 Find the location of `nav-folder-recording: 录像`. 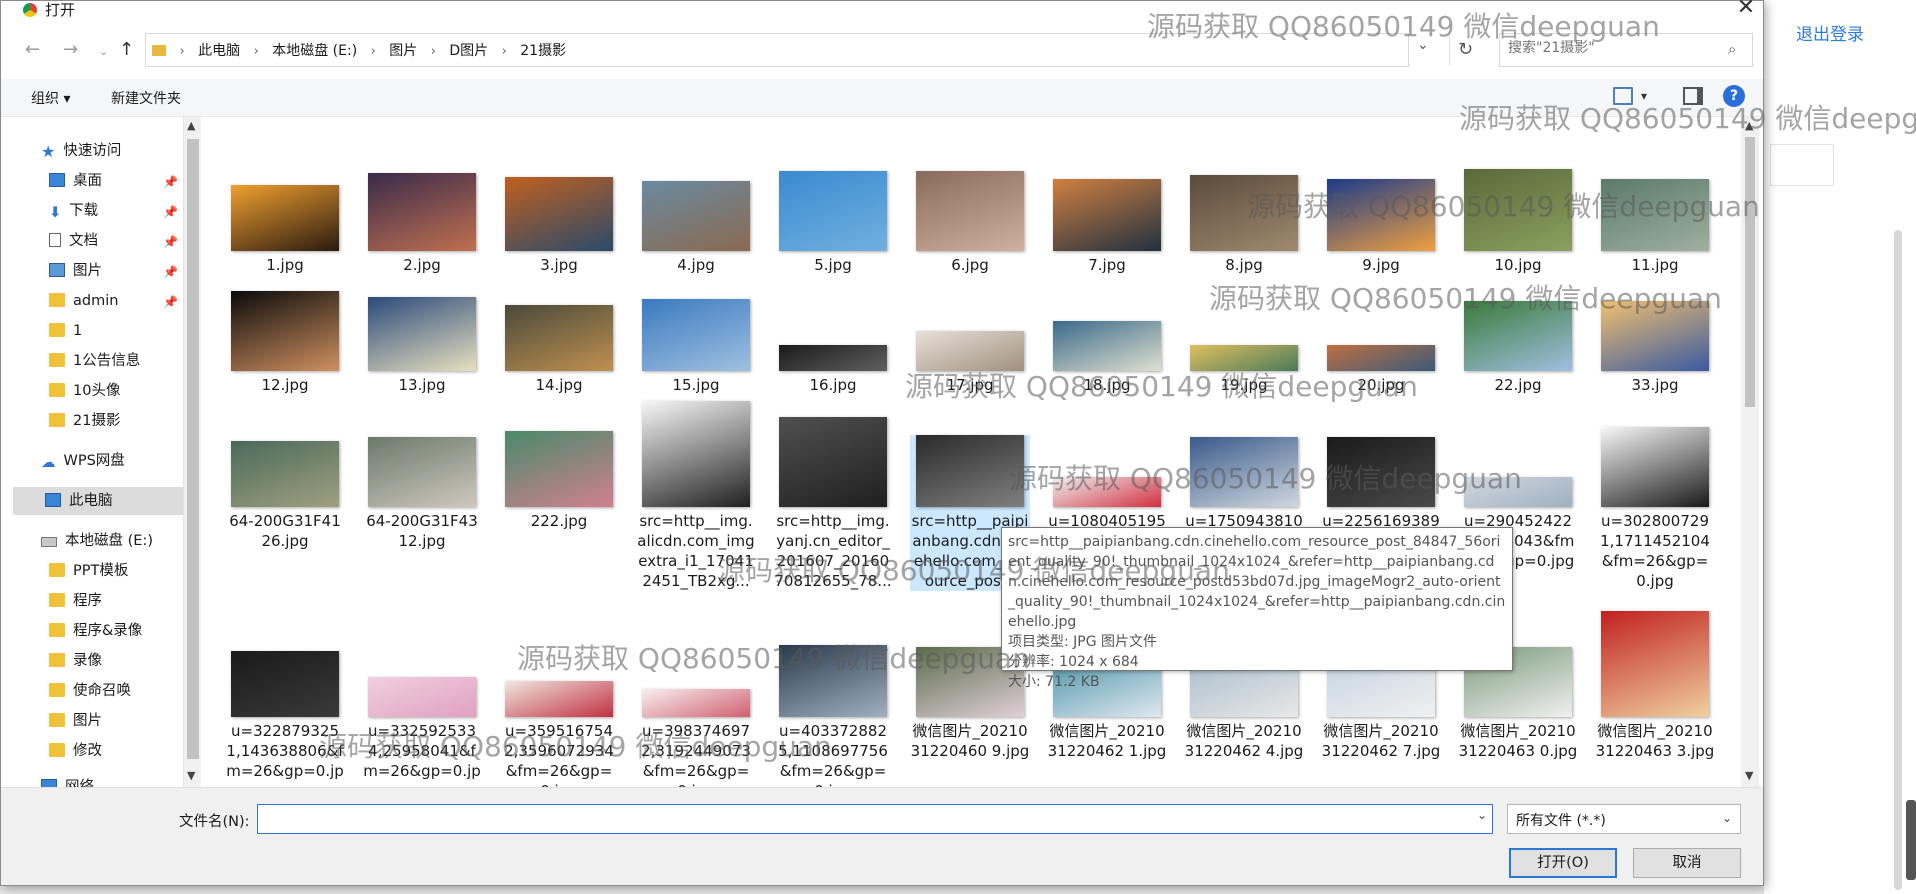

nav-folder-recording: 录像 is located at coordinates (75, 661).